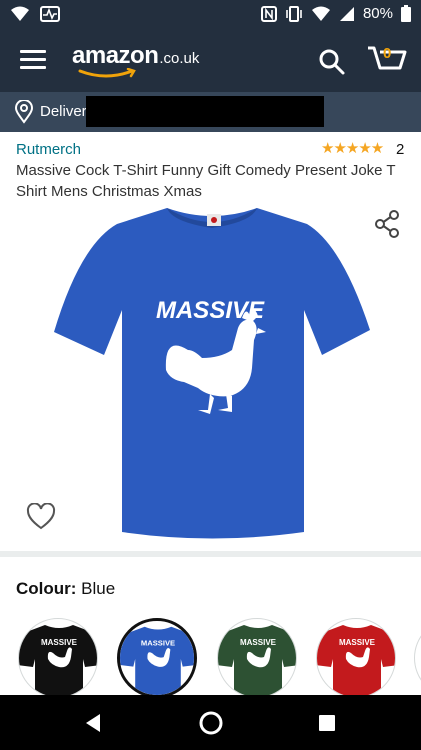 The width and height of the screenshot is (421, 750). Describe the element at coordinates (417, 656) in the screenshot. I see `swatch-more` at that location.